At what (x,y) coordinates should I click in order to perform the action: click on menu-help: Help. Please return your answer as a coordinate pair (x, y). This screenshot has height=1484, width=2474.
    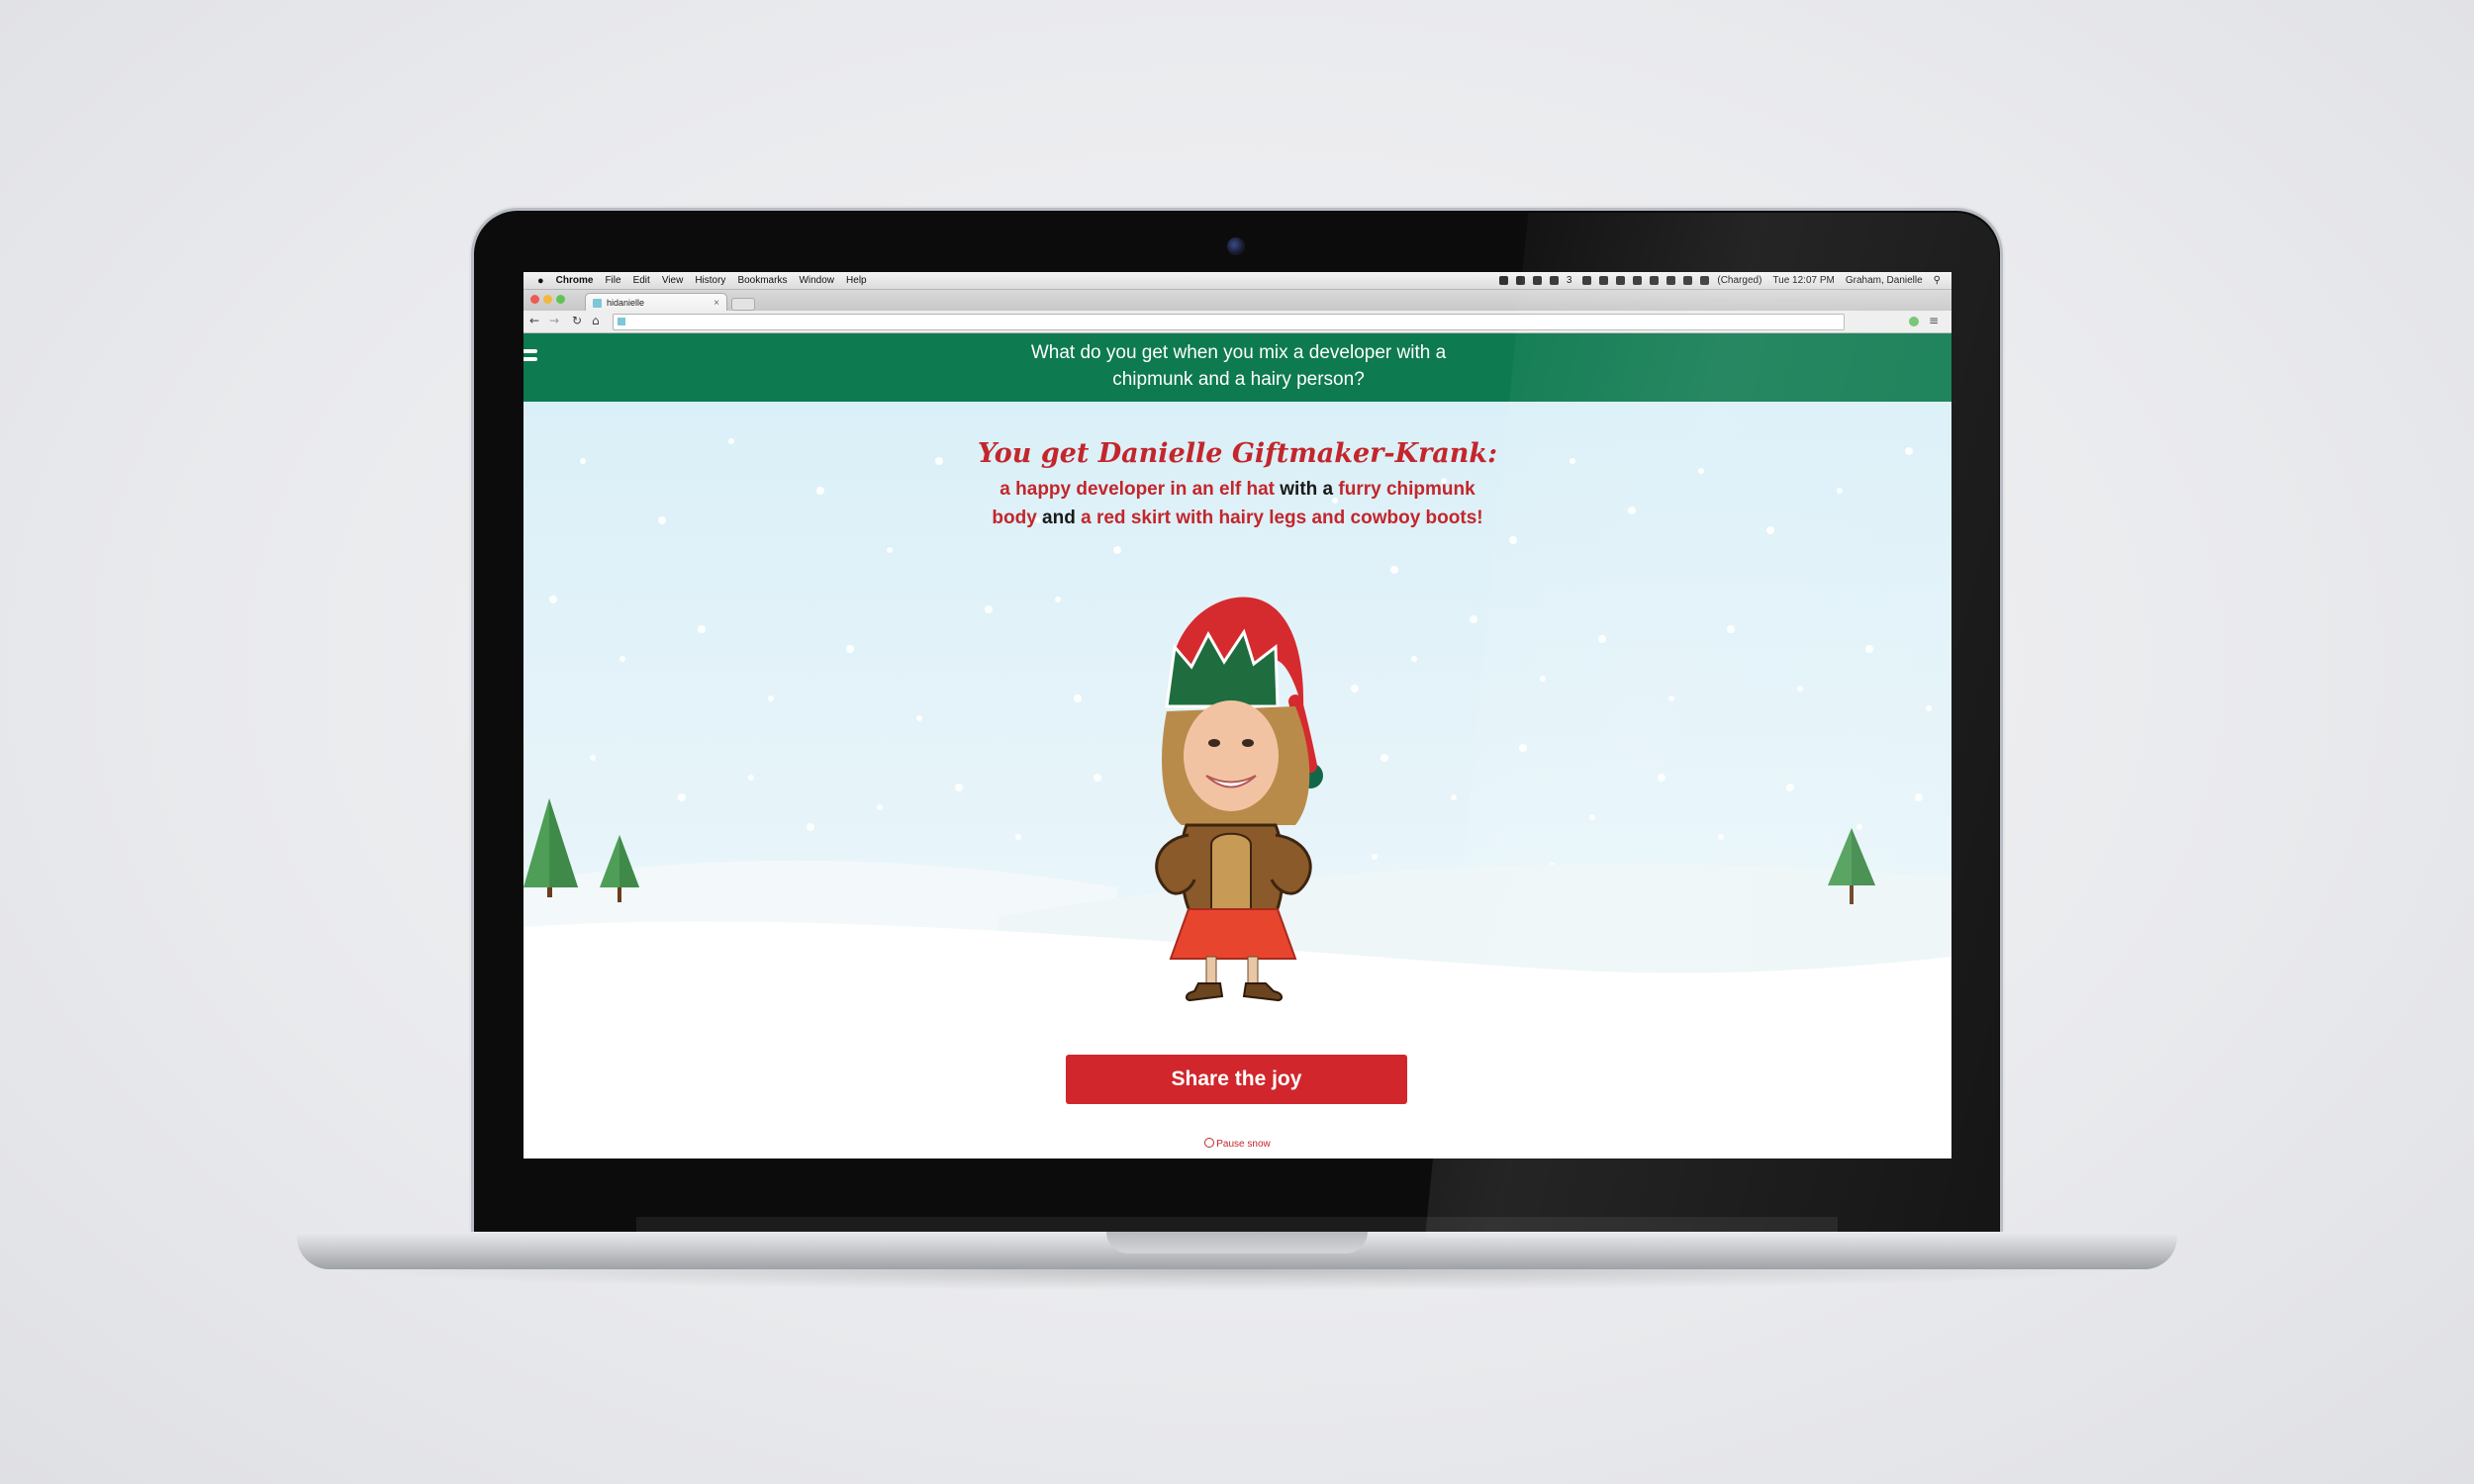
    Looking at the image, I should click on (857, 280).